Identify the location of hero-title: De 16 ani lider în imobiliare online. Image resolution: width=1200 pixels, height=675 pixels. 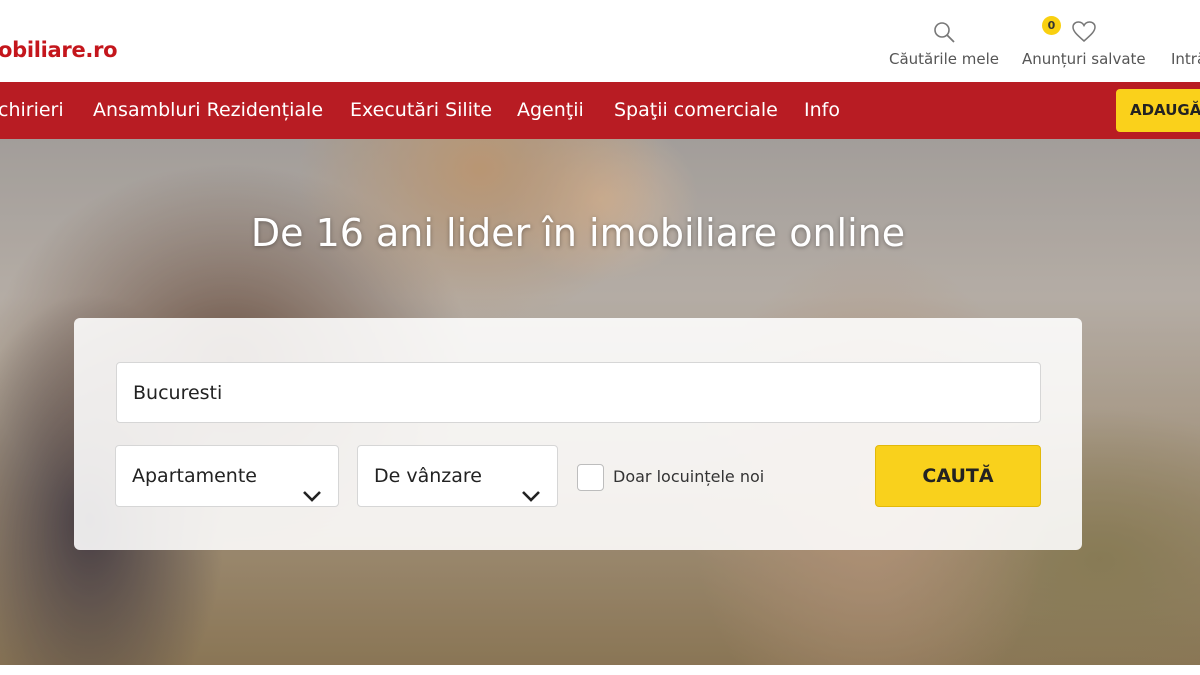
(578, 233).